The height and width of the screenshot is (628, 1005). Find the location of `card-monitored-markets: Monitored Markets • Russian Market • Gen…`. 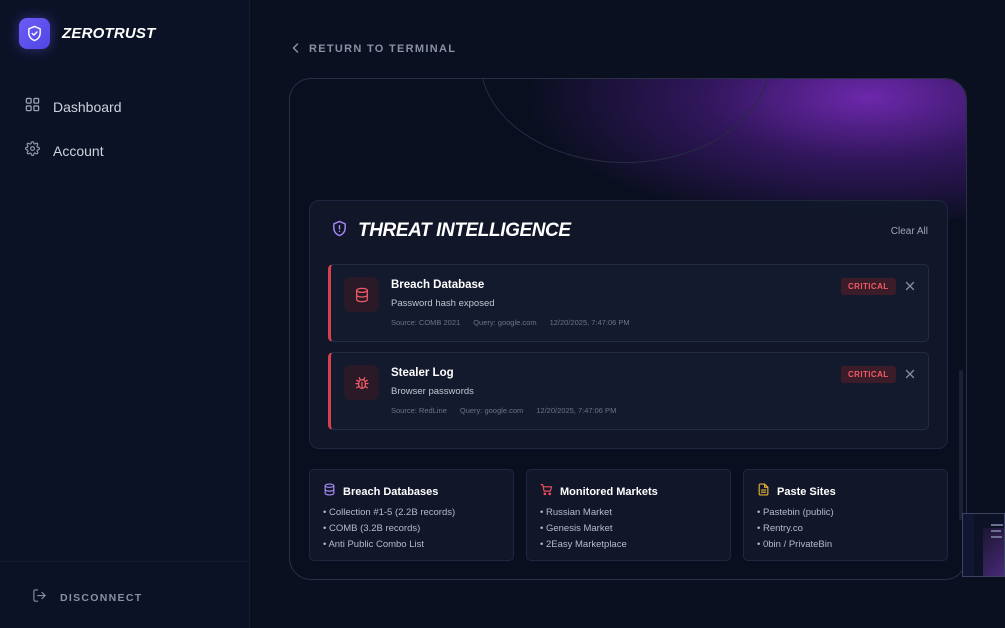

card-monitored-markets: Monitored Markets • Russian Market • Gen… is located at coordinates (628, 515).